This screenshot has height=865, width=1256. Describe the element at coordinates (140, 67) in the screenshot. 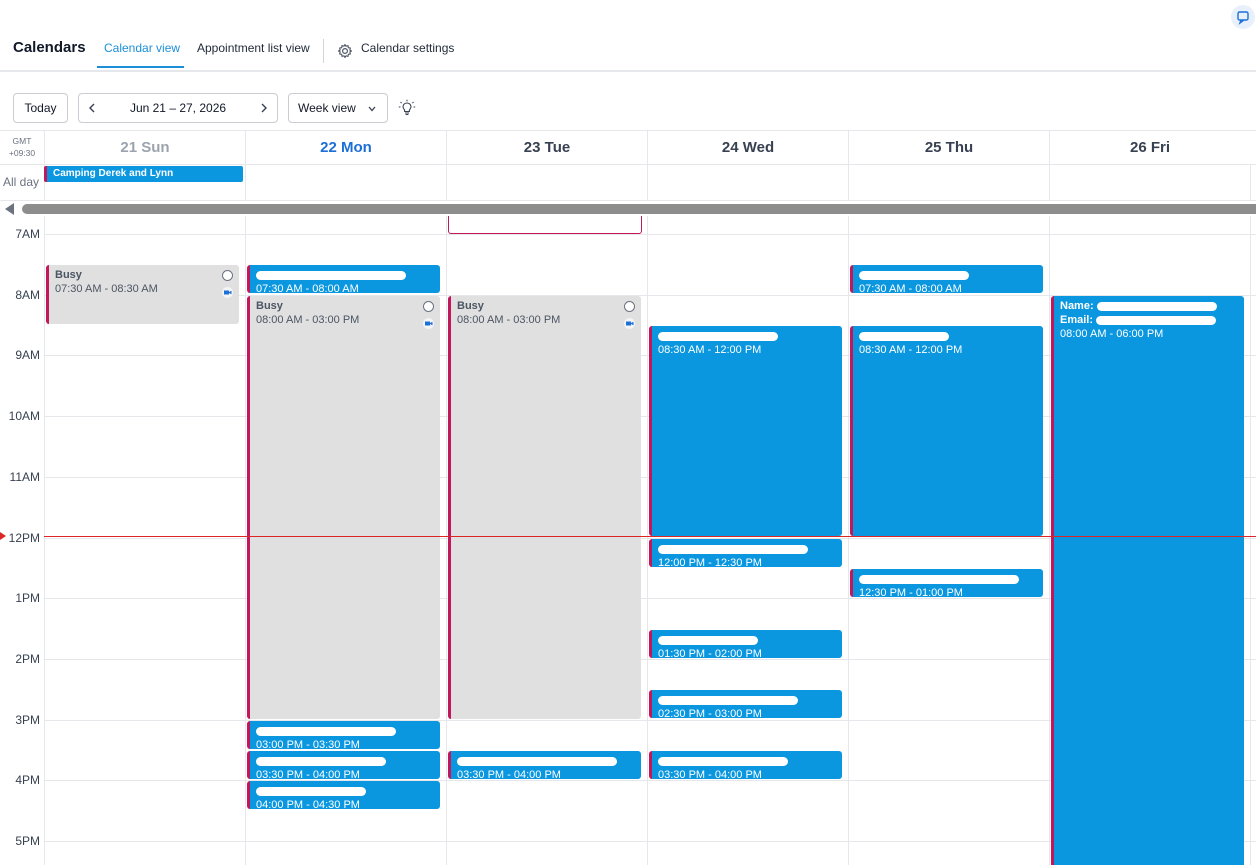

I see `active-tab-indicator` at that location.